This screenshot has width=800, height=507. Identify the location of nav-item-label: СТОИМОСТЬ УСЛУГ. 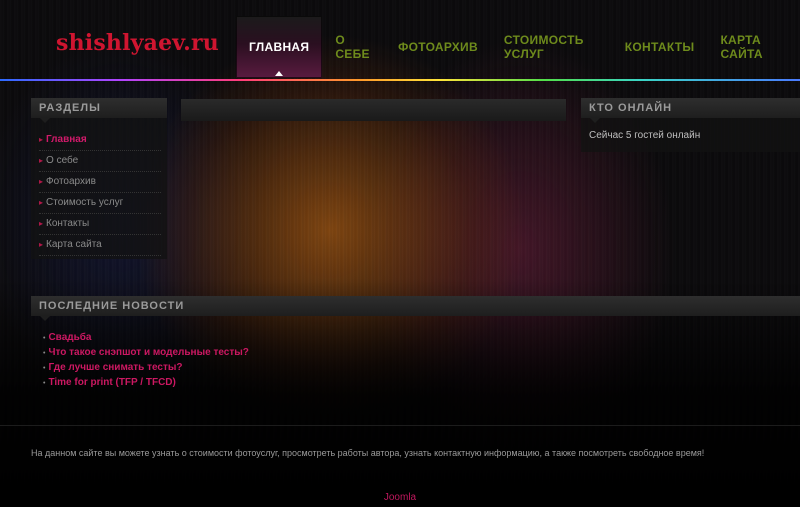
(543, 47).